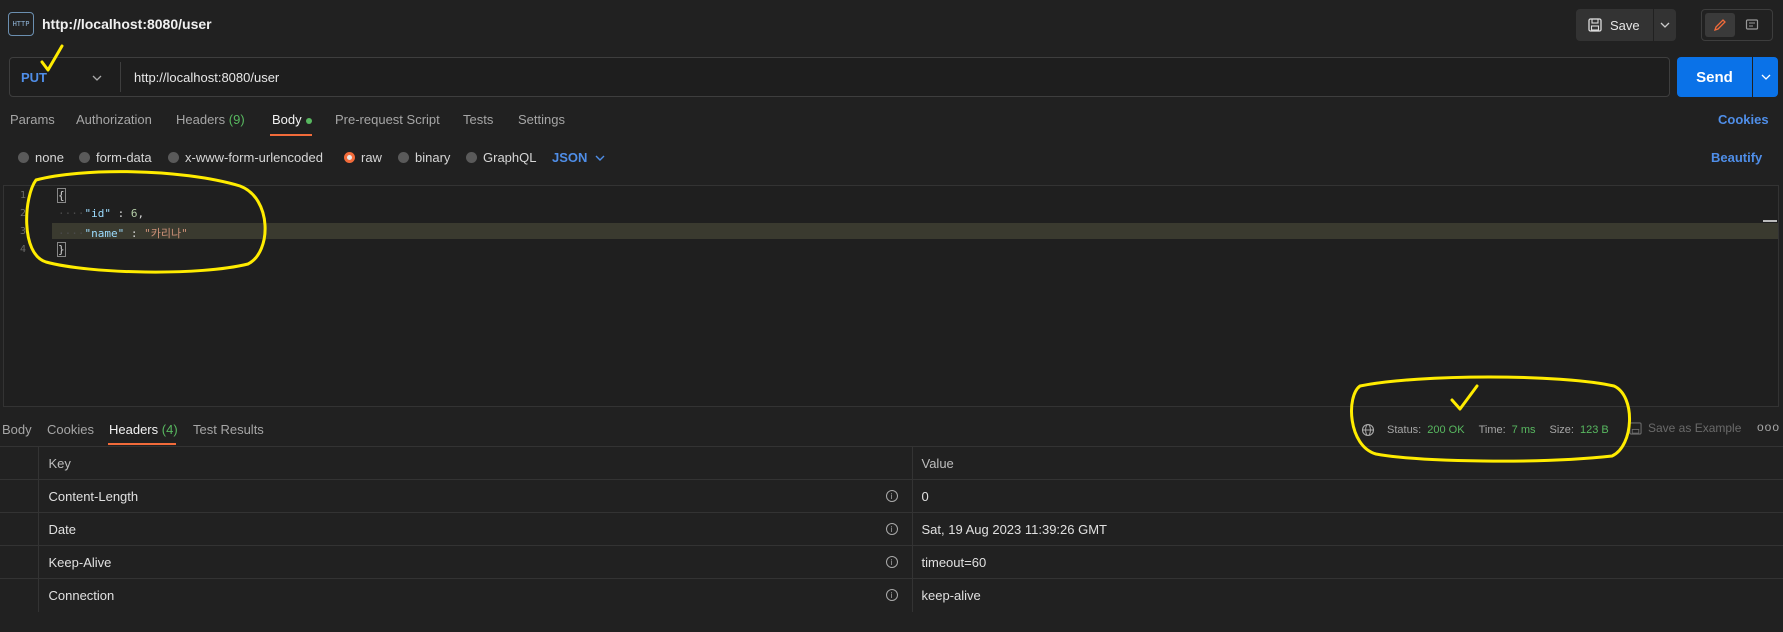  Describe the element at coordinates (308, 120) in the screenshot. I see `modified-dot` at that location.